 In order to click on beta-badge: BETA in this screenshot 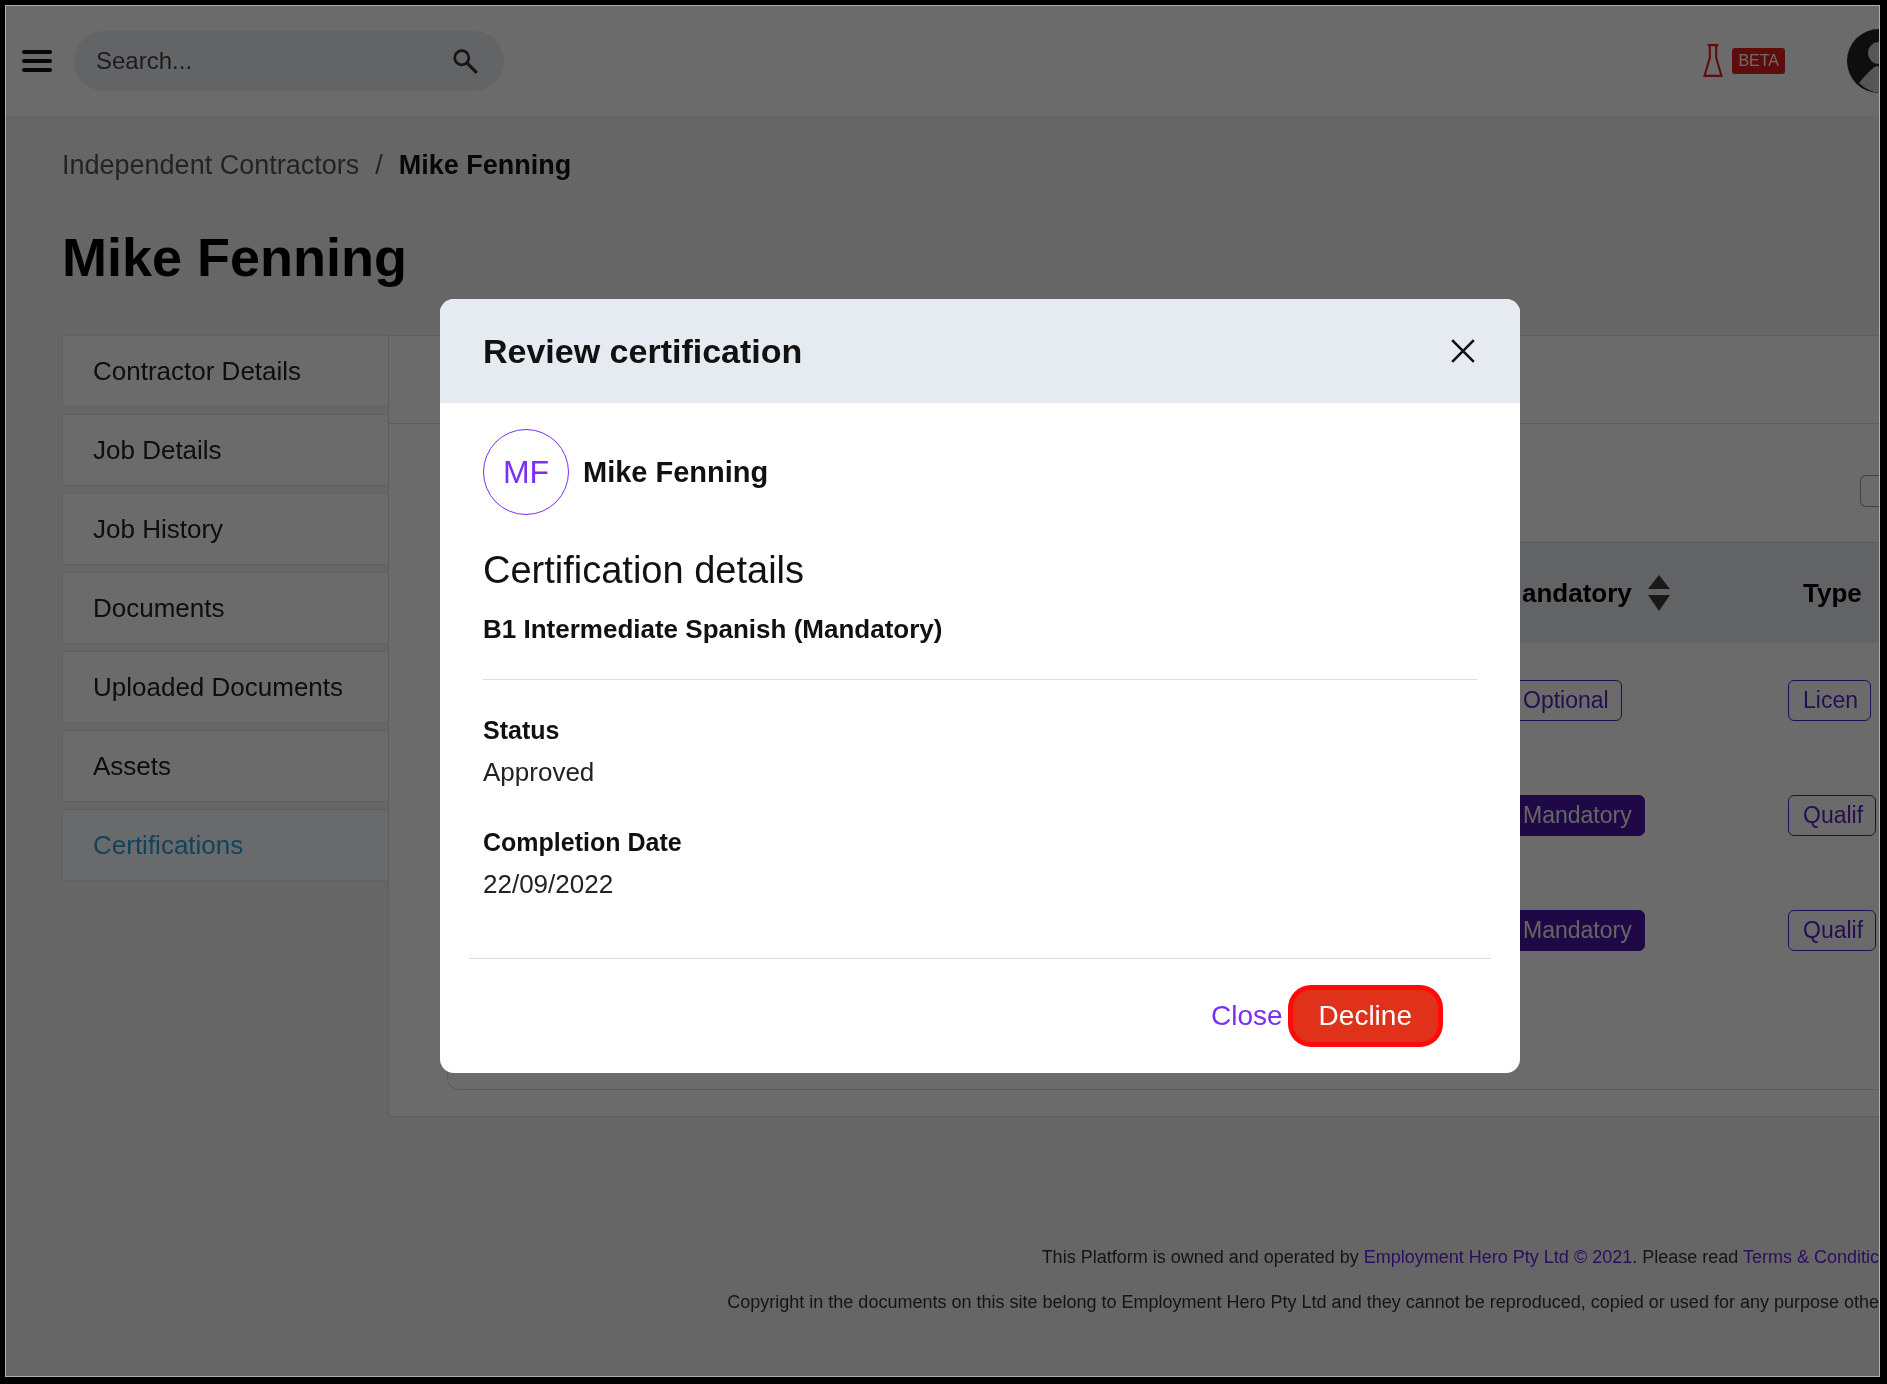, I will do `click(1758, 61)`.